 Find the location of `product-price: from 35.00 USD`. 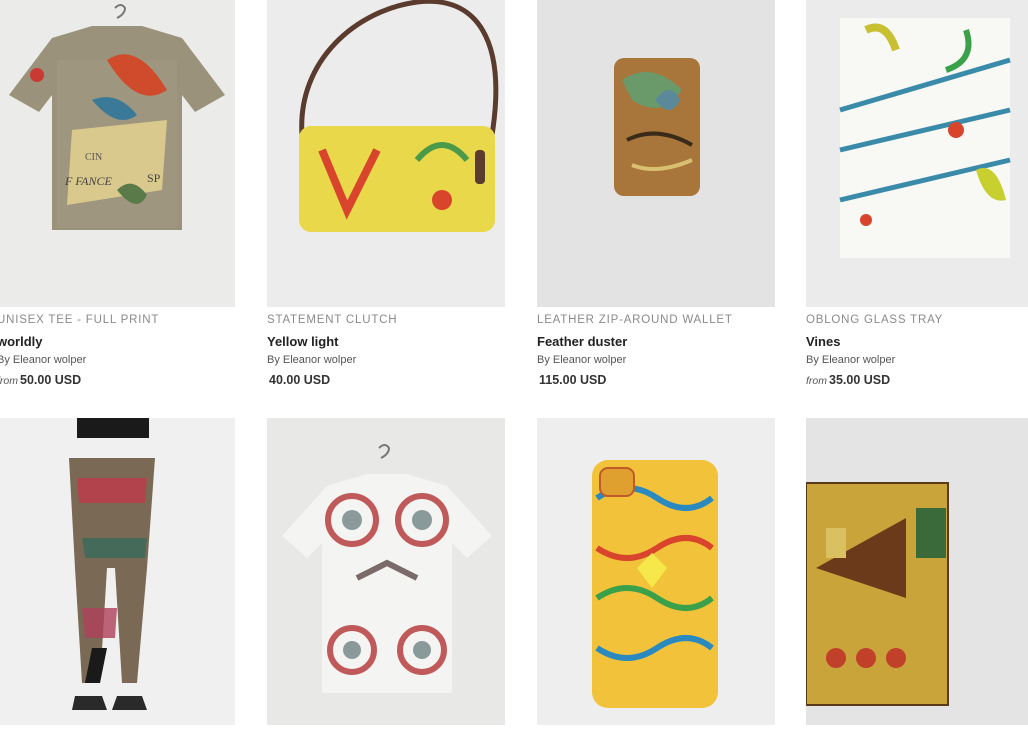

product-price: from 35.00 USD is located at coordinates (917, 380).